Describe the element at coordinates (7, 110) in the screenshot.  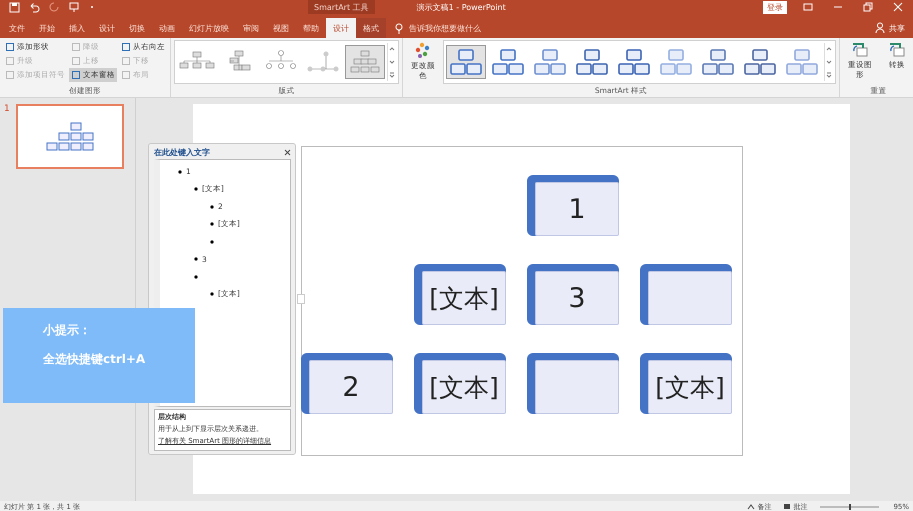
I see `slide-number: 1` at that location.